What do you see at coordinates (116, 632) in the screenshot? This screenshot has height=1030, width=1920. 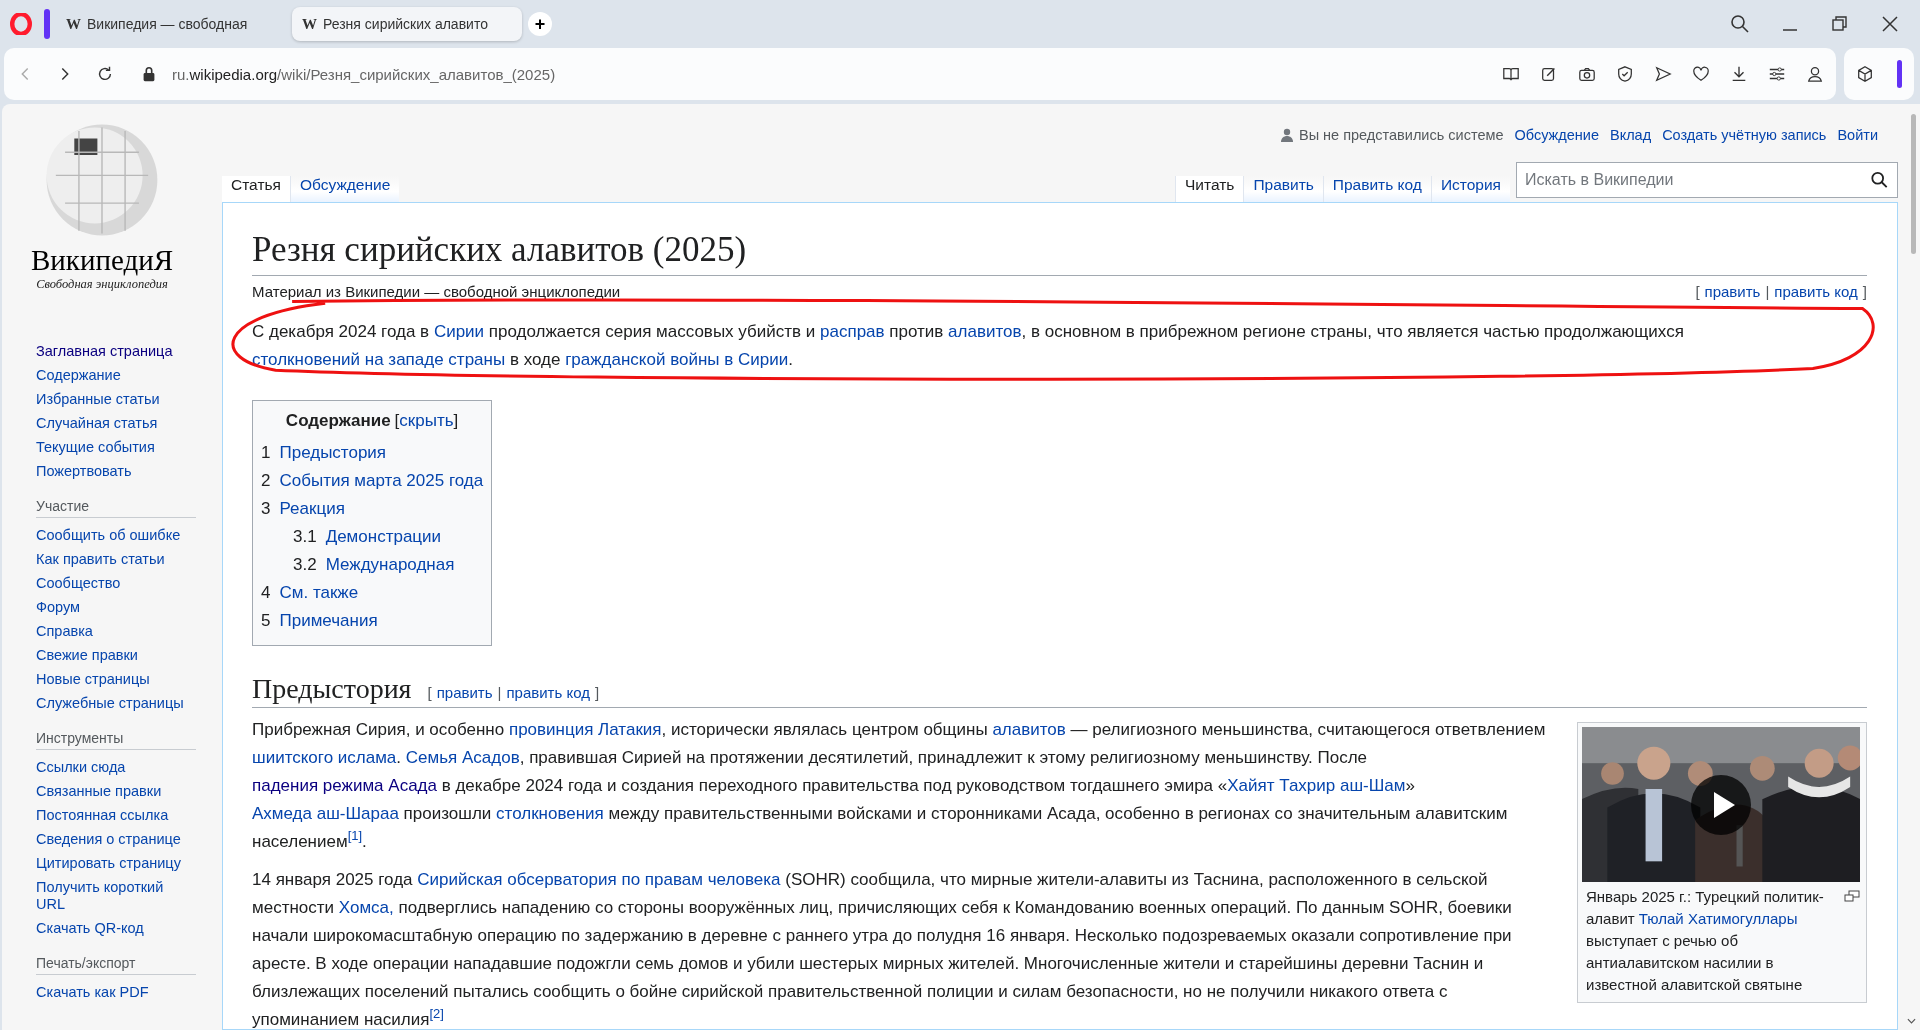 I see `sidebar-link: Справка` at bounding box center [116, 632].